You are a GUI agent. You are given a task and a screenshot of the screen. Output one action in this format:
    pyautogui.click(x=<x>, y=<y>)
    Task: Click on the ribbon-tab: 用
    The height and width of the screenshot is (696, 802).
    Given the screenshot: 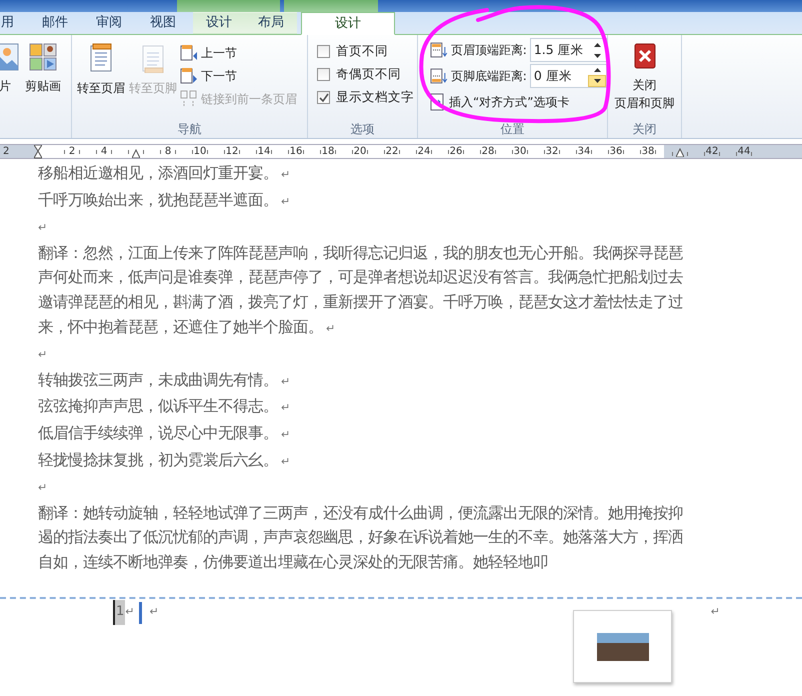 What is the action you would take?
    pyautogui.click(x=14, y=23)
    